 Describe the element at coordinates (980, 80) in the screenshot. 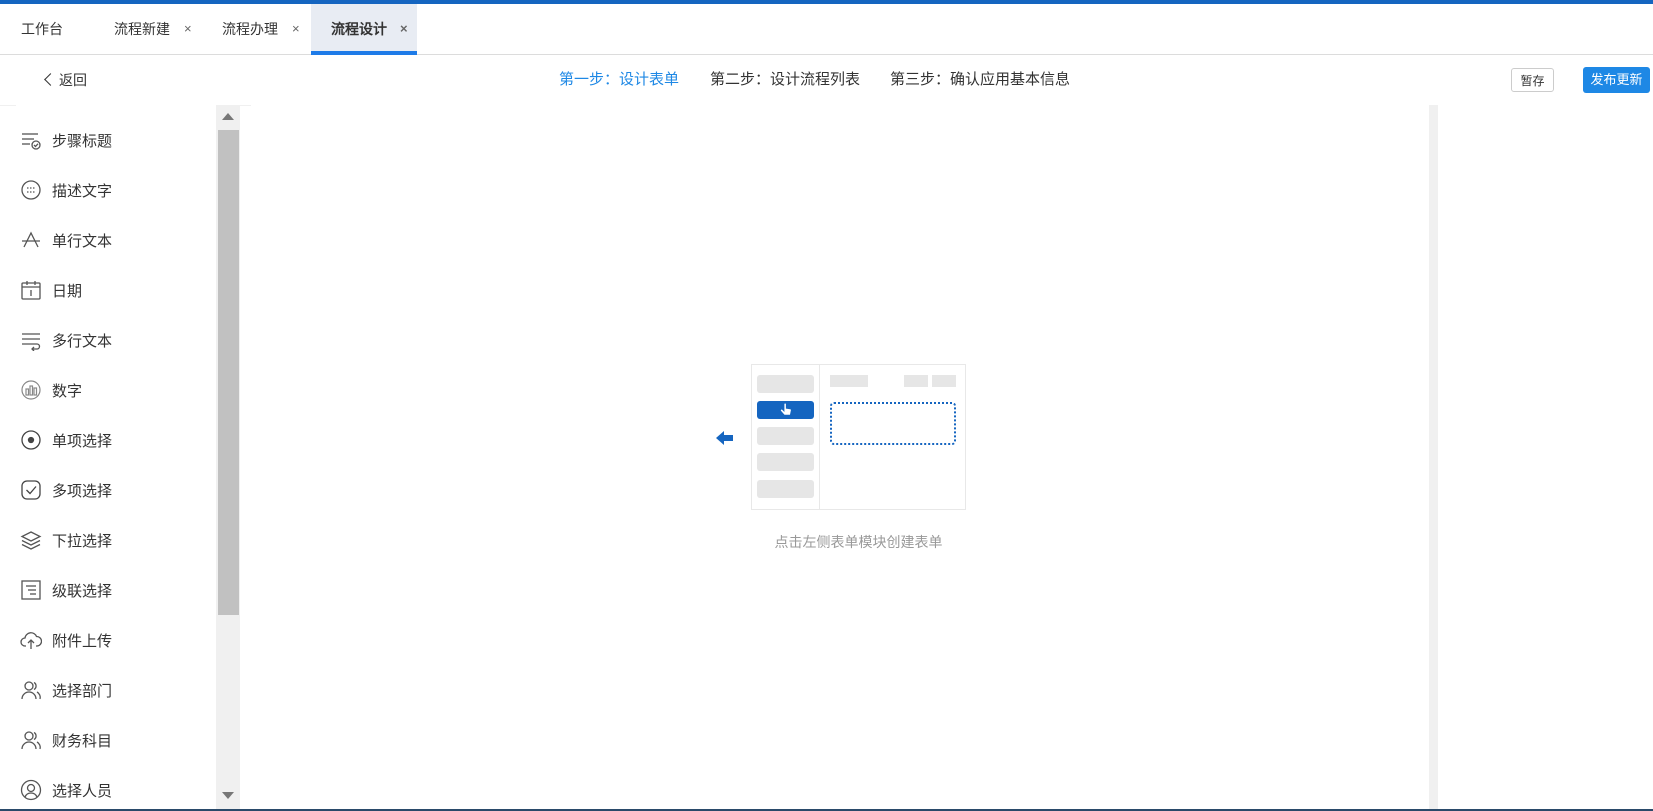

I see `step-confirm-info: 第三步：确认应用基本信息` at that location.